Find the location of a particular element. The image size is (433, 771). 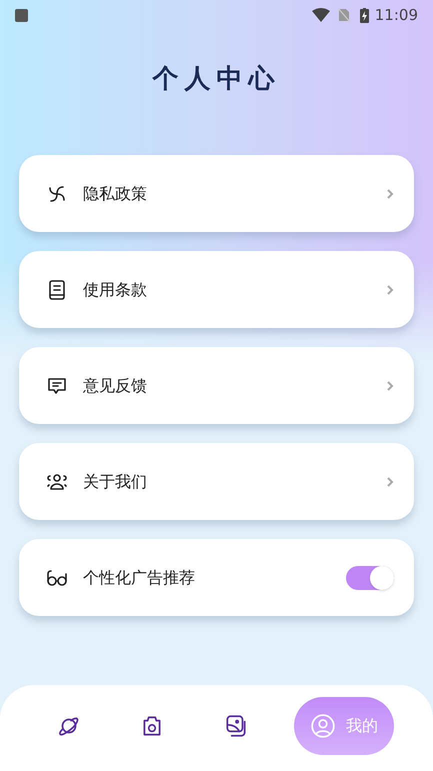

menu-item: 意见反馈 is located at coordinates (216, 385).